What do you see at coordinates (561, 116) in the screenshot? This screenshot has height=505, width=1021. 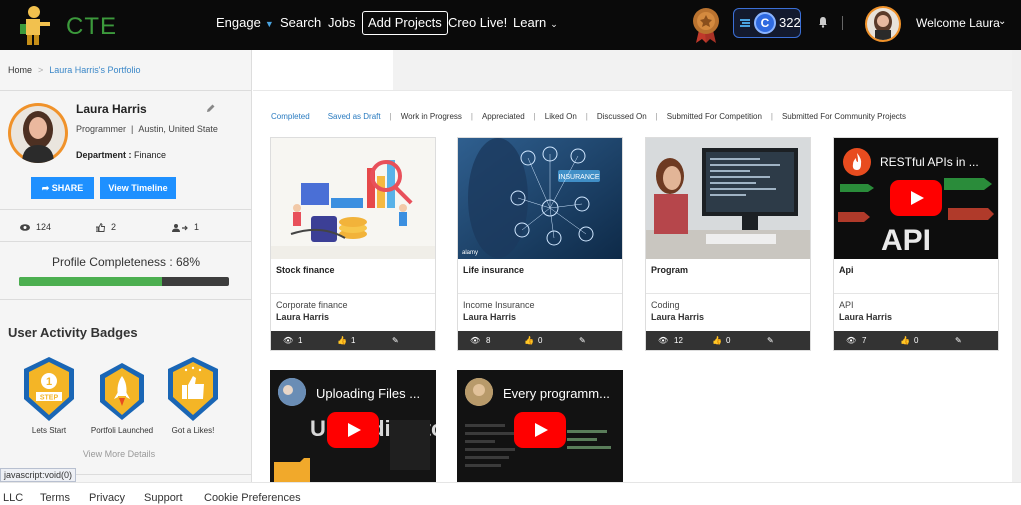 I see `tab-liked-on: Liked On` at bounding box center [561, 116].